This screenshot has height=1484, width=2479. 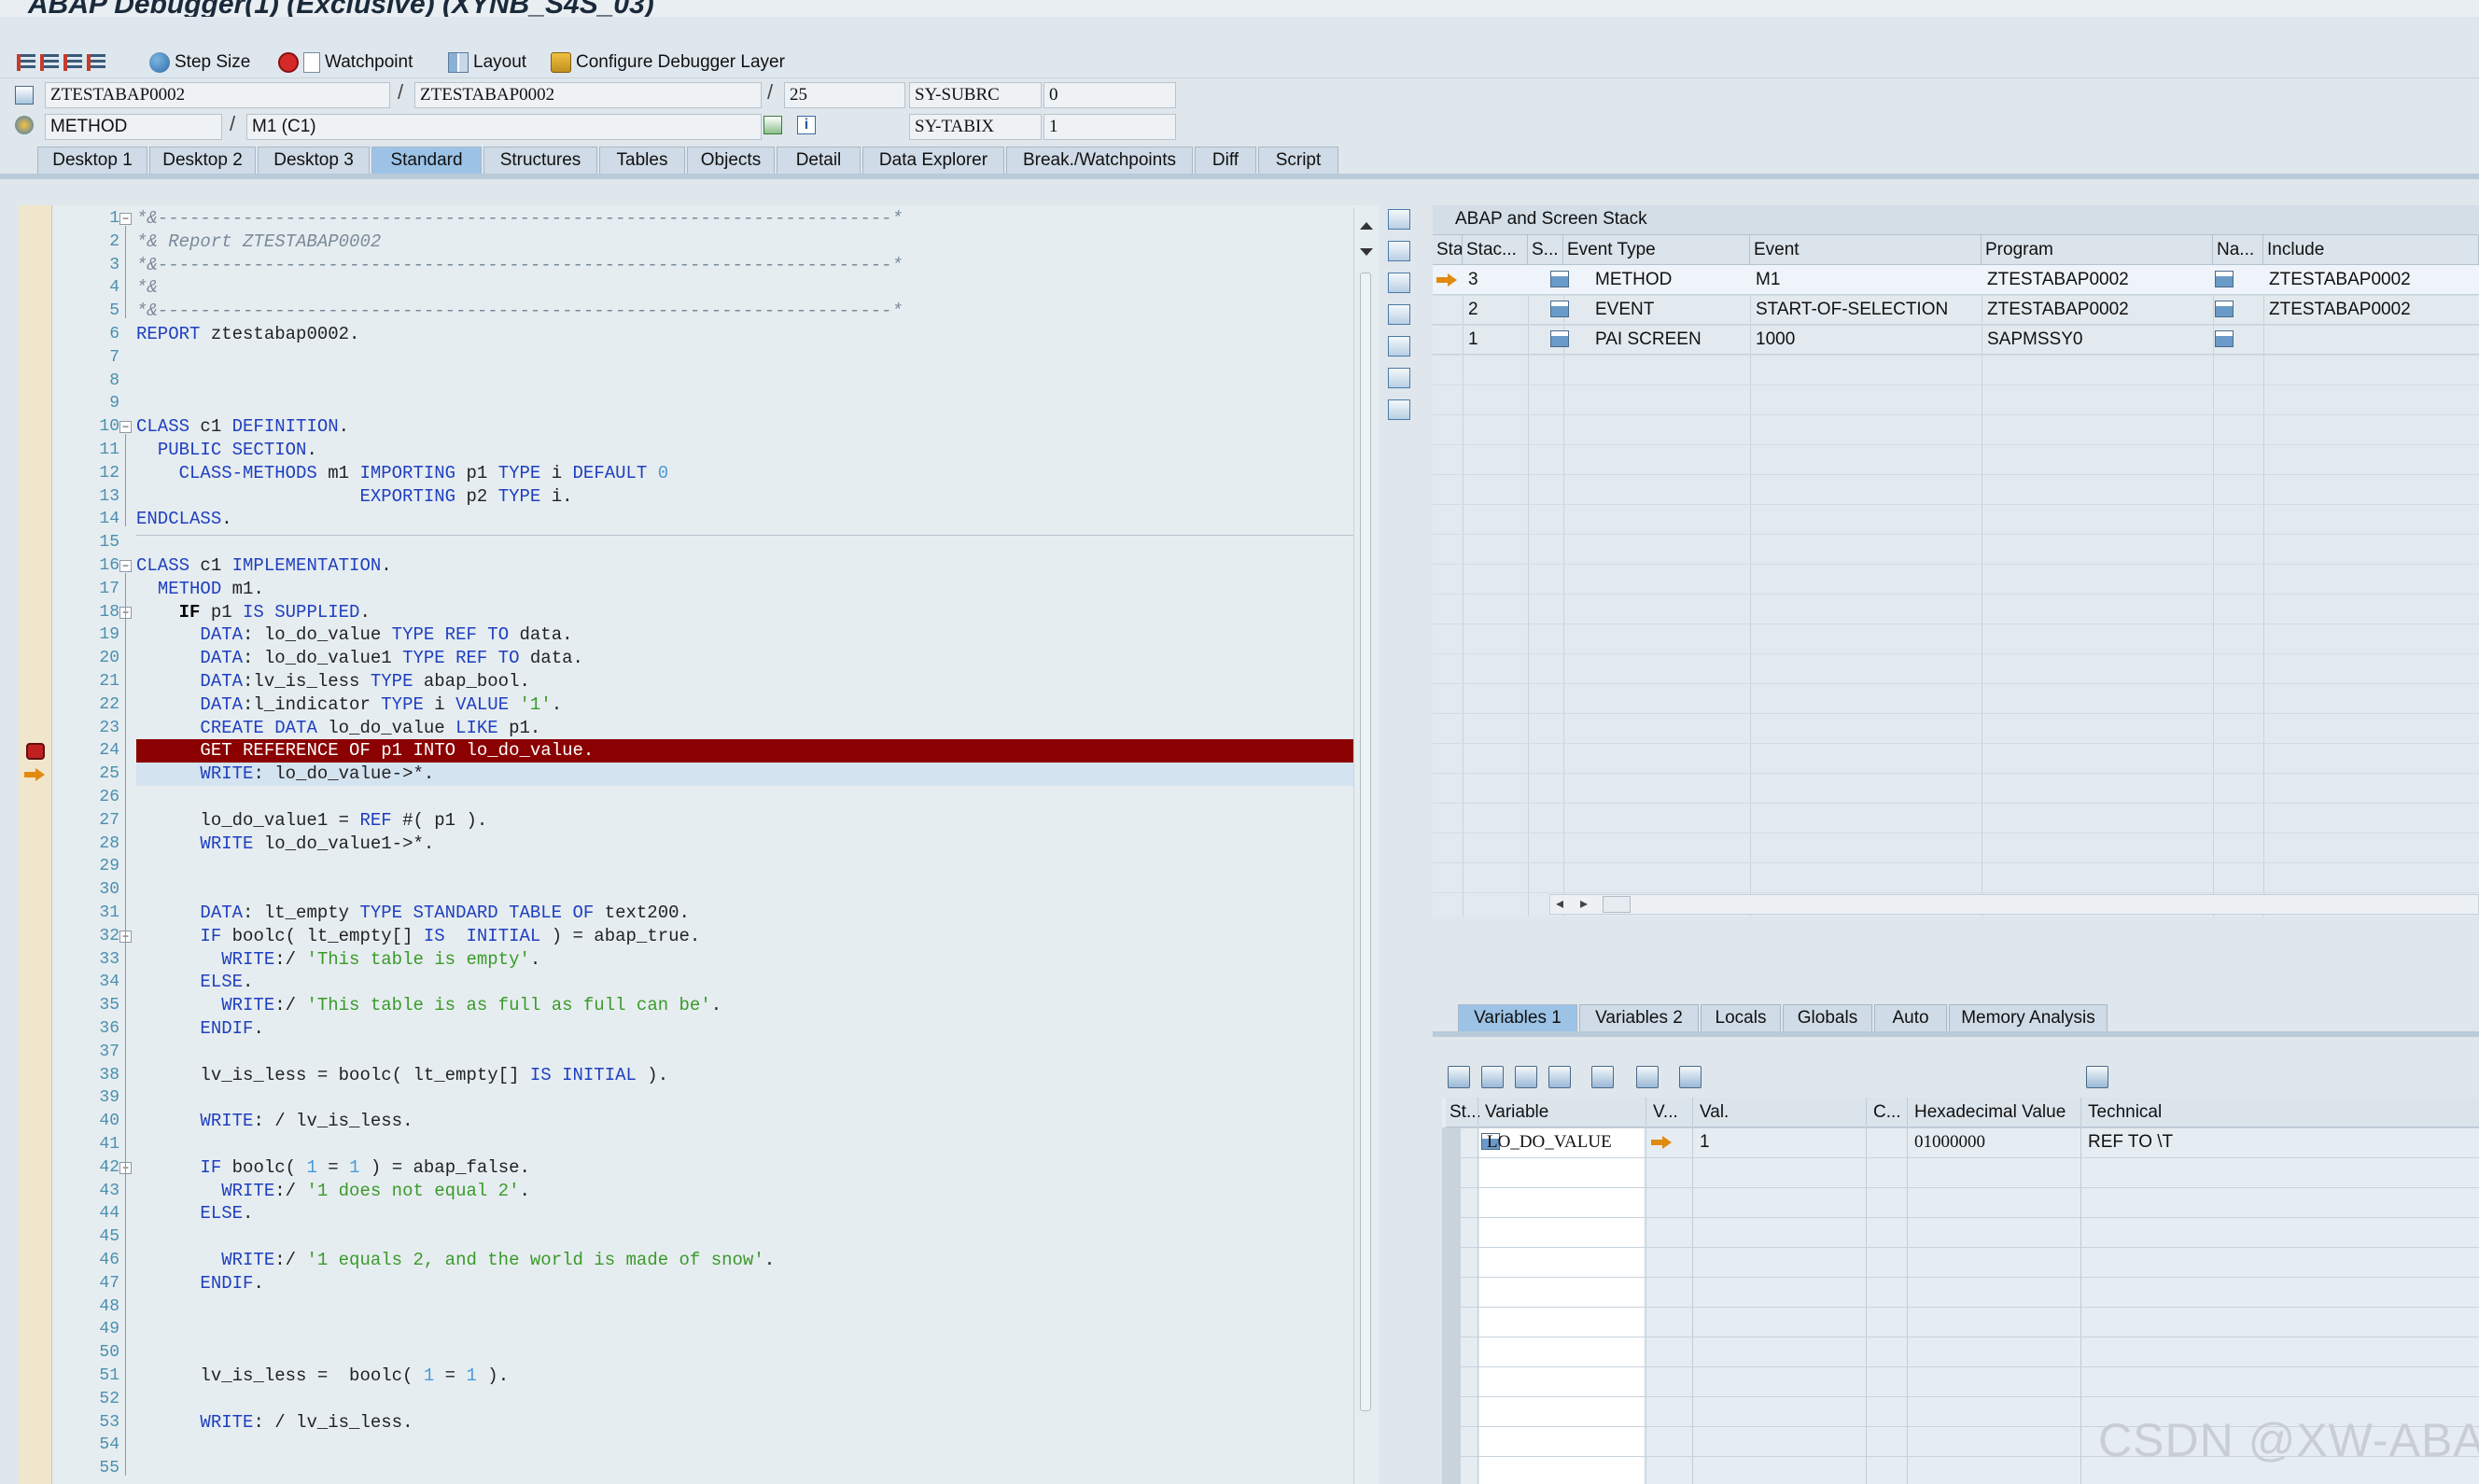 What do you see at coordinates (753, 1168) in the screenshot?
I see `code-line: IF boolc( 1 = 1 ) = abap_false.` at bounding box center [753, 1168].